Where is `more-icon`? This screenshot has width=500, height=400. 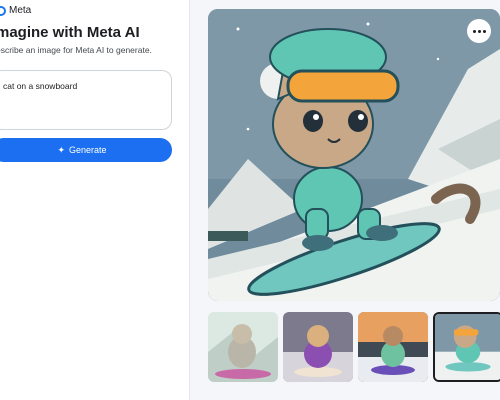
more-icon is located at coordinates (474, 31).